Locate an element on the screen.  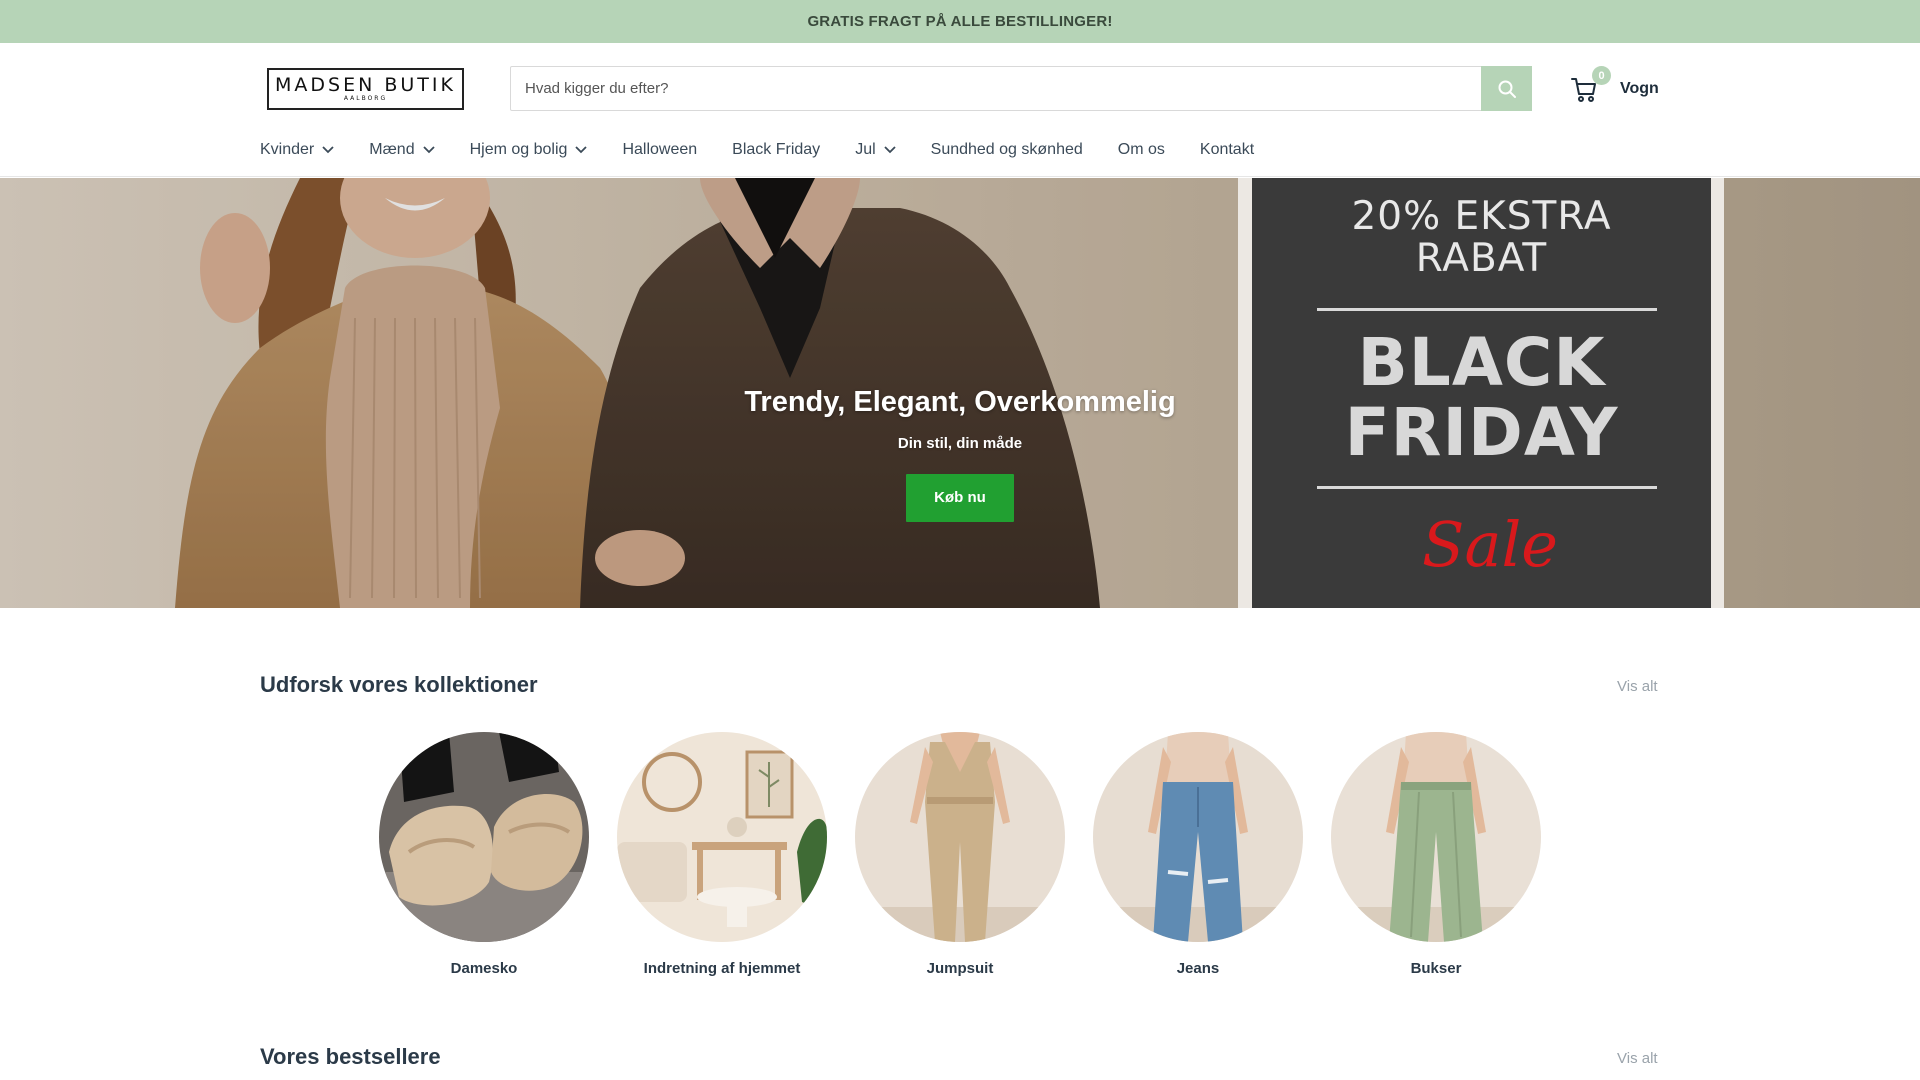
collection-item-jumpsuit: Jumpsuit is located at coordinates (960, 854).